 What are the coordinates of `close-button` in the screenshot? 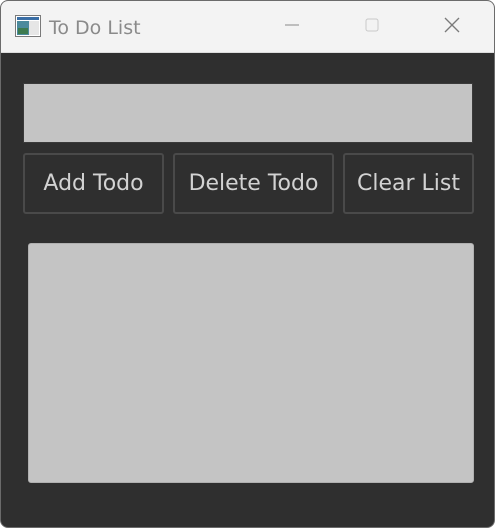 It's located at (452, 27).